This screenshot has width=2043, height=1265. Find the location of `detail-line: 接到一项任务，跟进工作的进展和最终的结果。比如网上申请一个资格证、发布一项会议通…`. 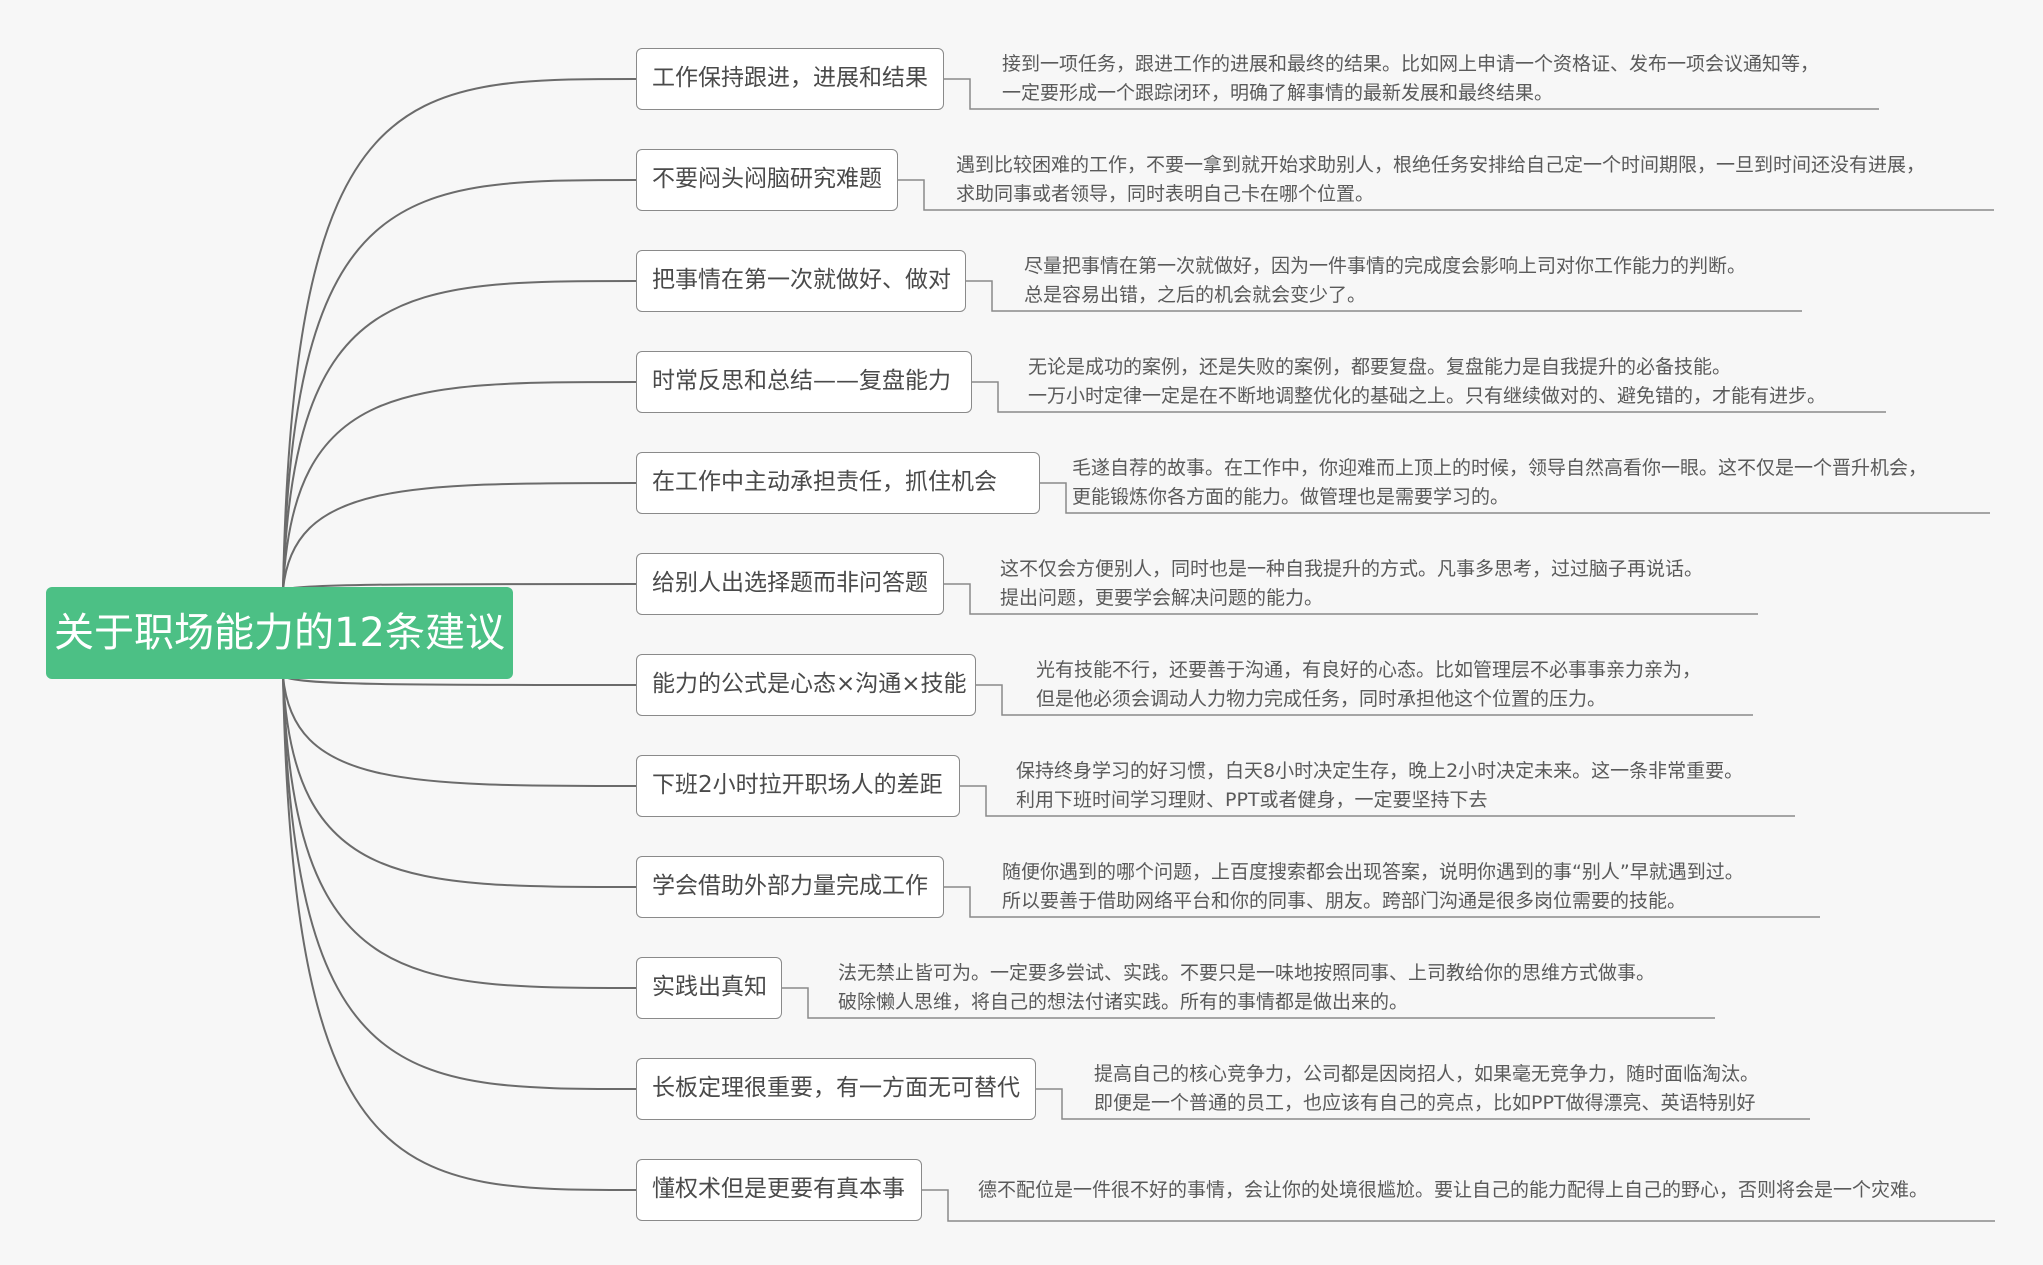

detail-line: 接到一项任务，跟进工作的进展和最终的结果。比如网上申请一个资格证、发布一项会议通… is located at coordinates (1411, 64).